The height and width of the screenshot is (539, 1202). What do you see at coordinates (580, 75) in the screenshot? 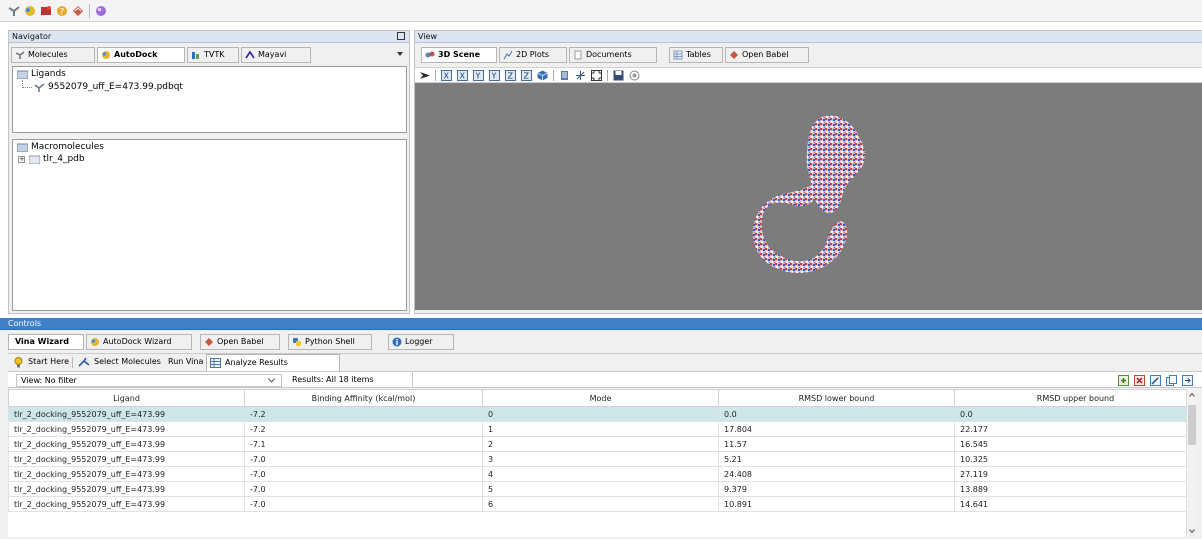
I see `axes-icon` at bounding box center [580, 75].